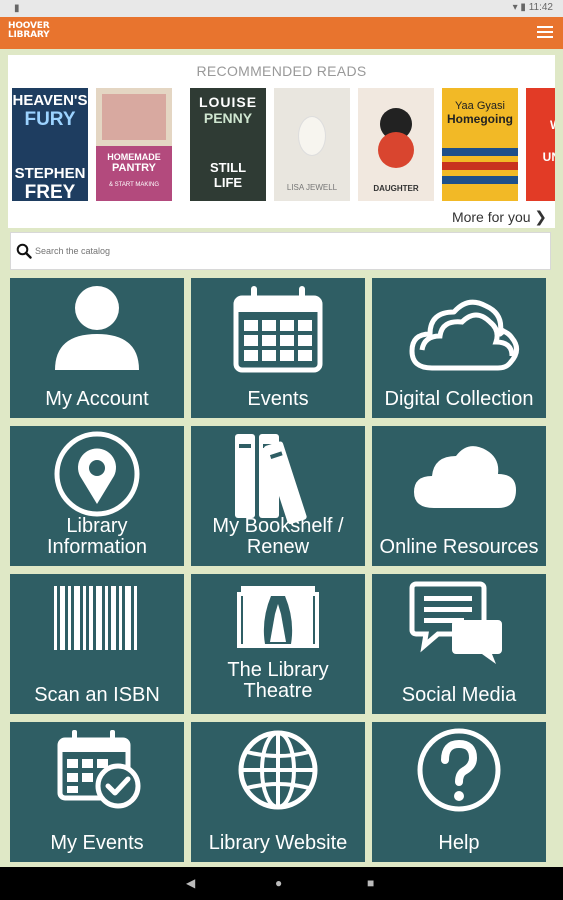  Describe the element at coordinates (459, 624) in the screenshot. I see `chat-bubbles-icon` at that location.